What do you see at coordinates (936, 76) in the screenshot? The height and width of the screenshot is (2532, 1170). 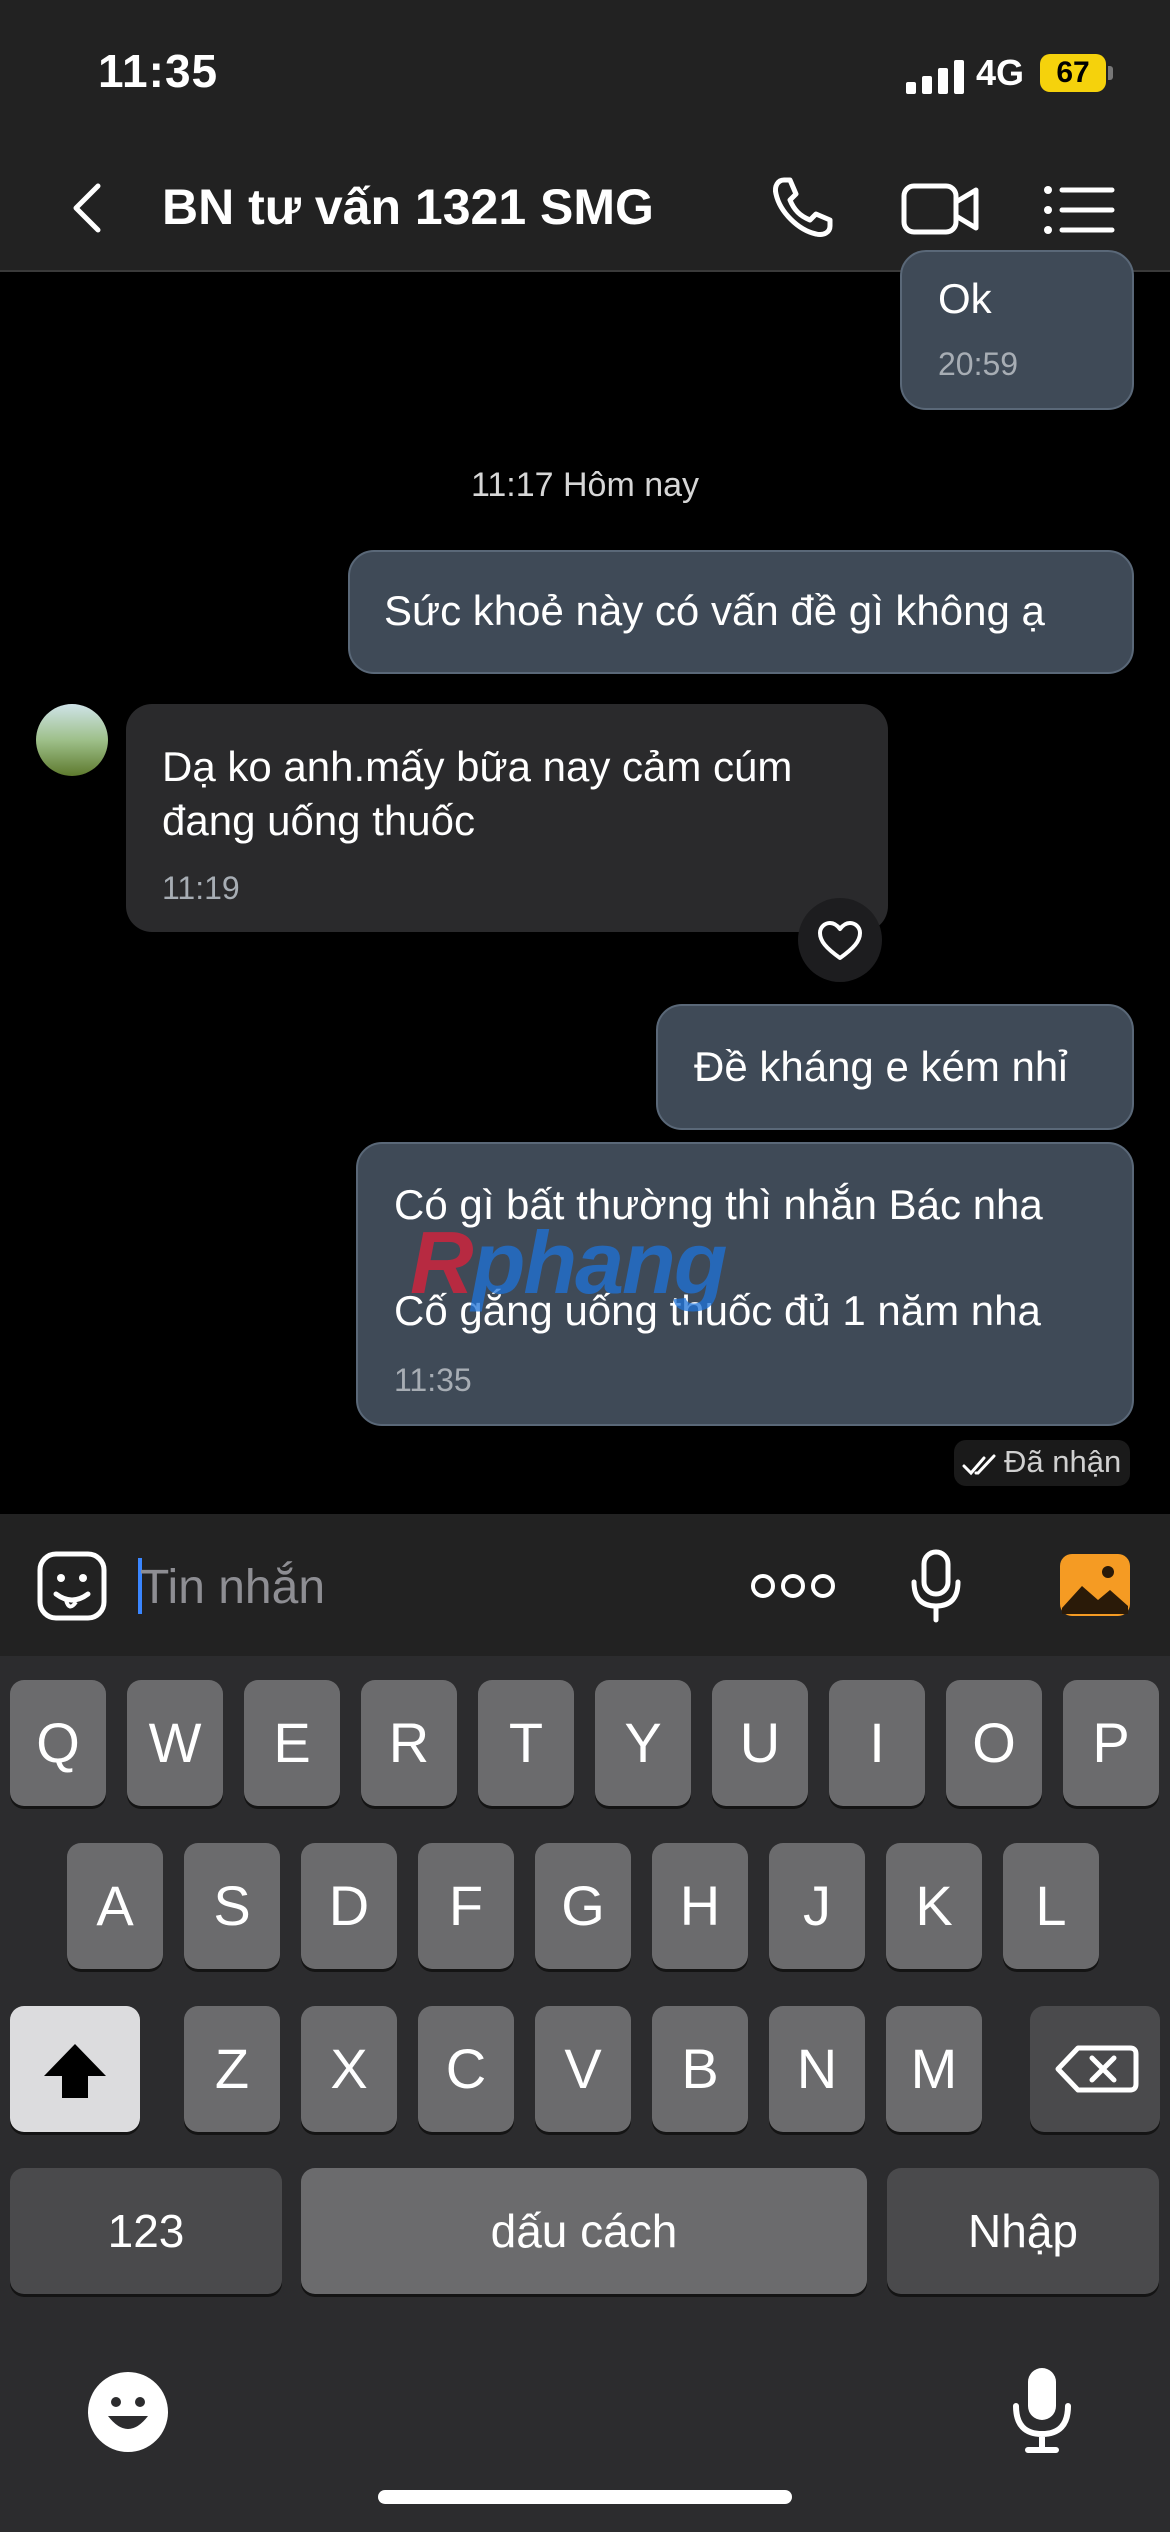 I see `signal-icon` at bounding box center [936, 76].